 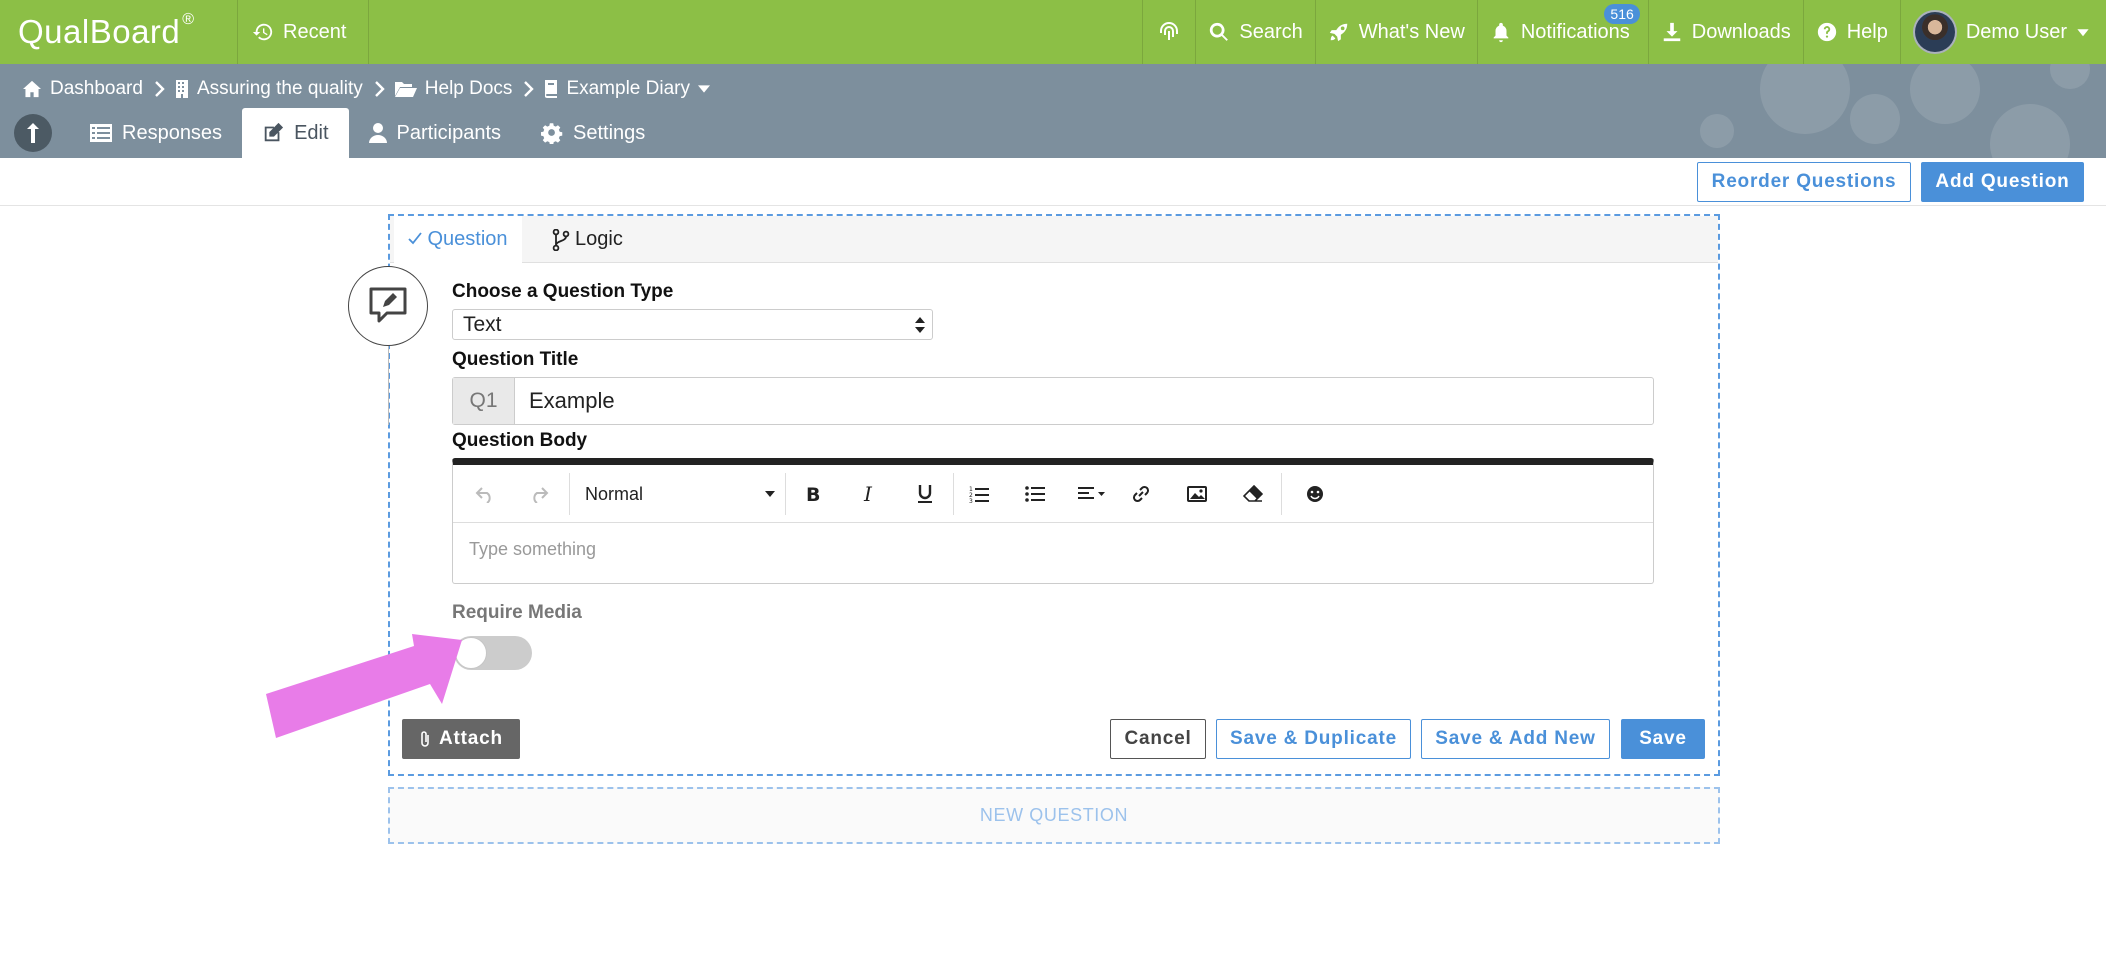 What do you see at coordinates (295, 133) in the screenshot?
I see `tab-edit: Edit` at bounding box center [295, 133].